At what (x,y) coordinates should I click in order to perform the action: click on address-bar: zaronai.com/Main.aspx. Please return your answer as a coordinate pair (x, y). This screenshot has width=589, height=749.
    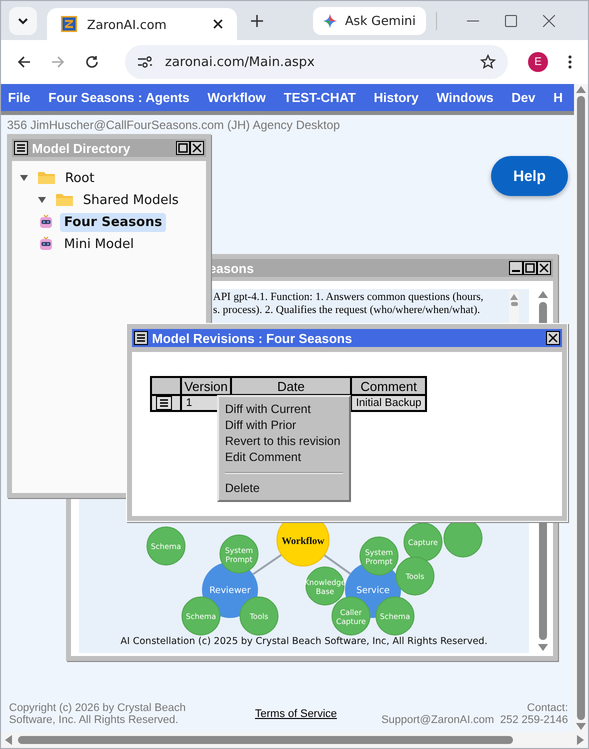
    Looking at the image, I should click on (316, 62).